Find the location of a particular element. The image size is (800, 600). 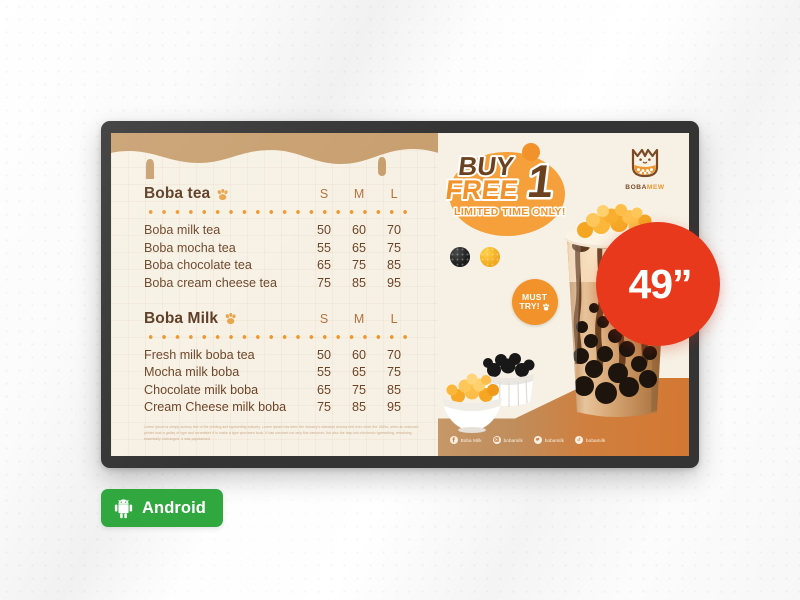

must-try-line2: TRY! is located at coordinates (529, 306).